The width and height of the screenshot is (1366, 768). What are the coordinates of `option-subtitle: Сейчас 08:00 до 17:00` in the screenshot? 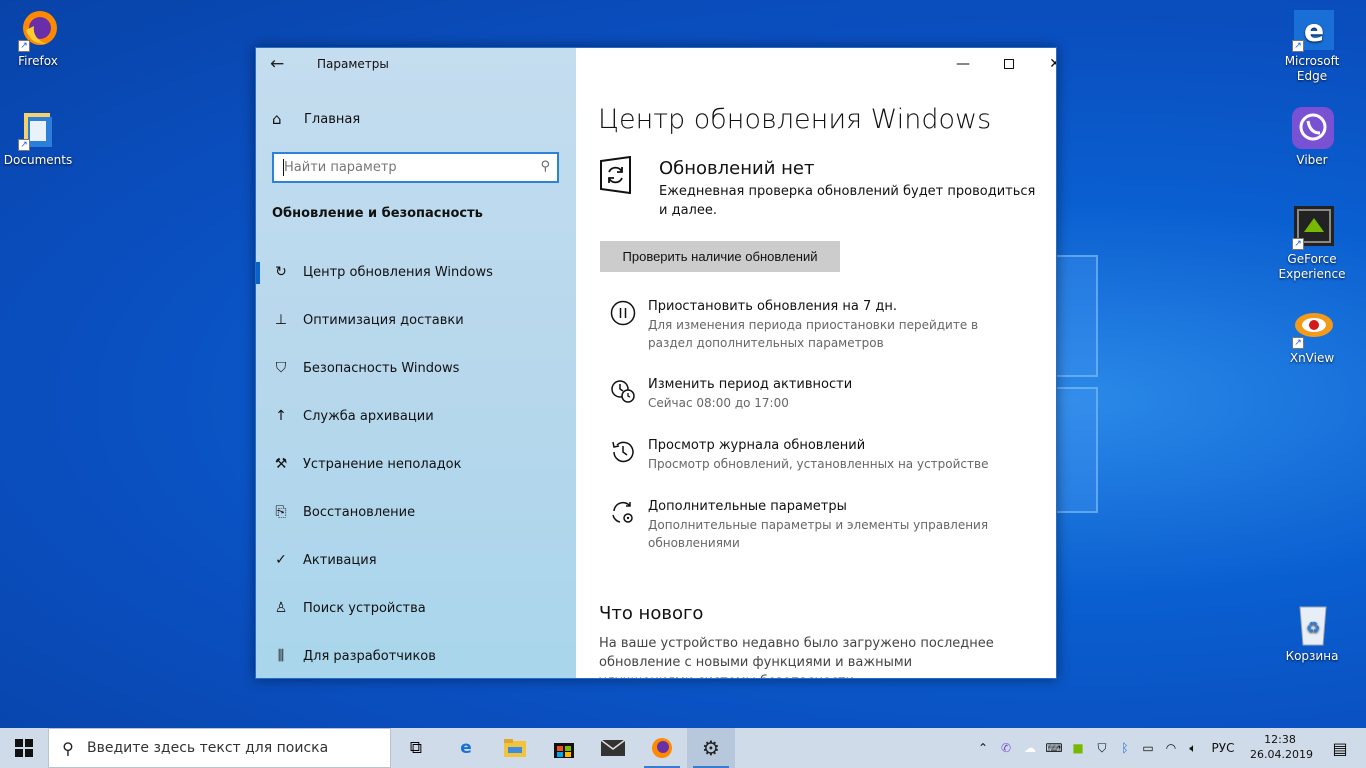 It's located at (718, 403).